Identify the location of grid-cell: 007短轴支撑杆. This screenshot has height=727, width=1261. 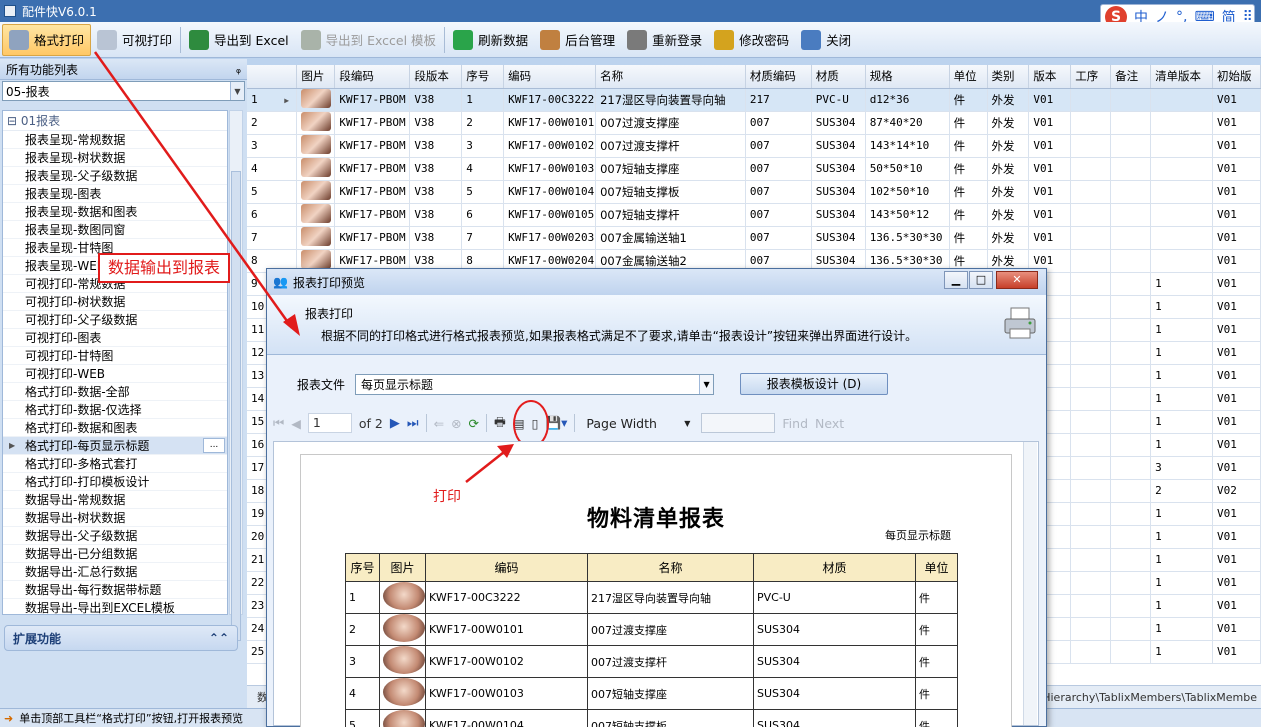
(670, 215).